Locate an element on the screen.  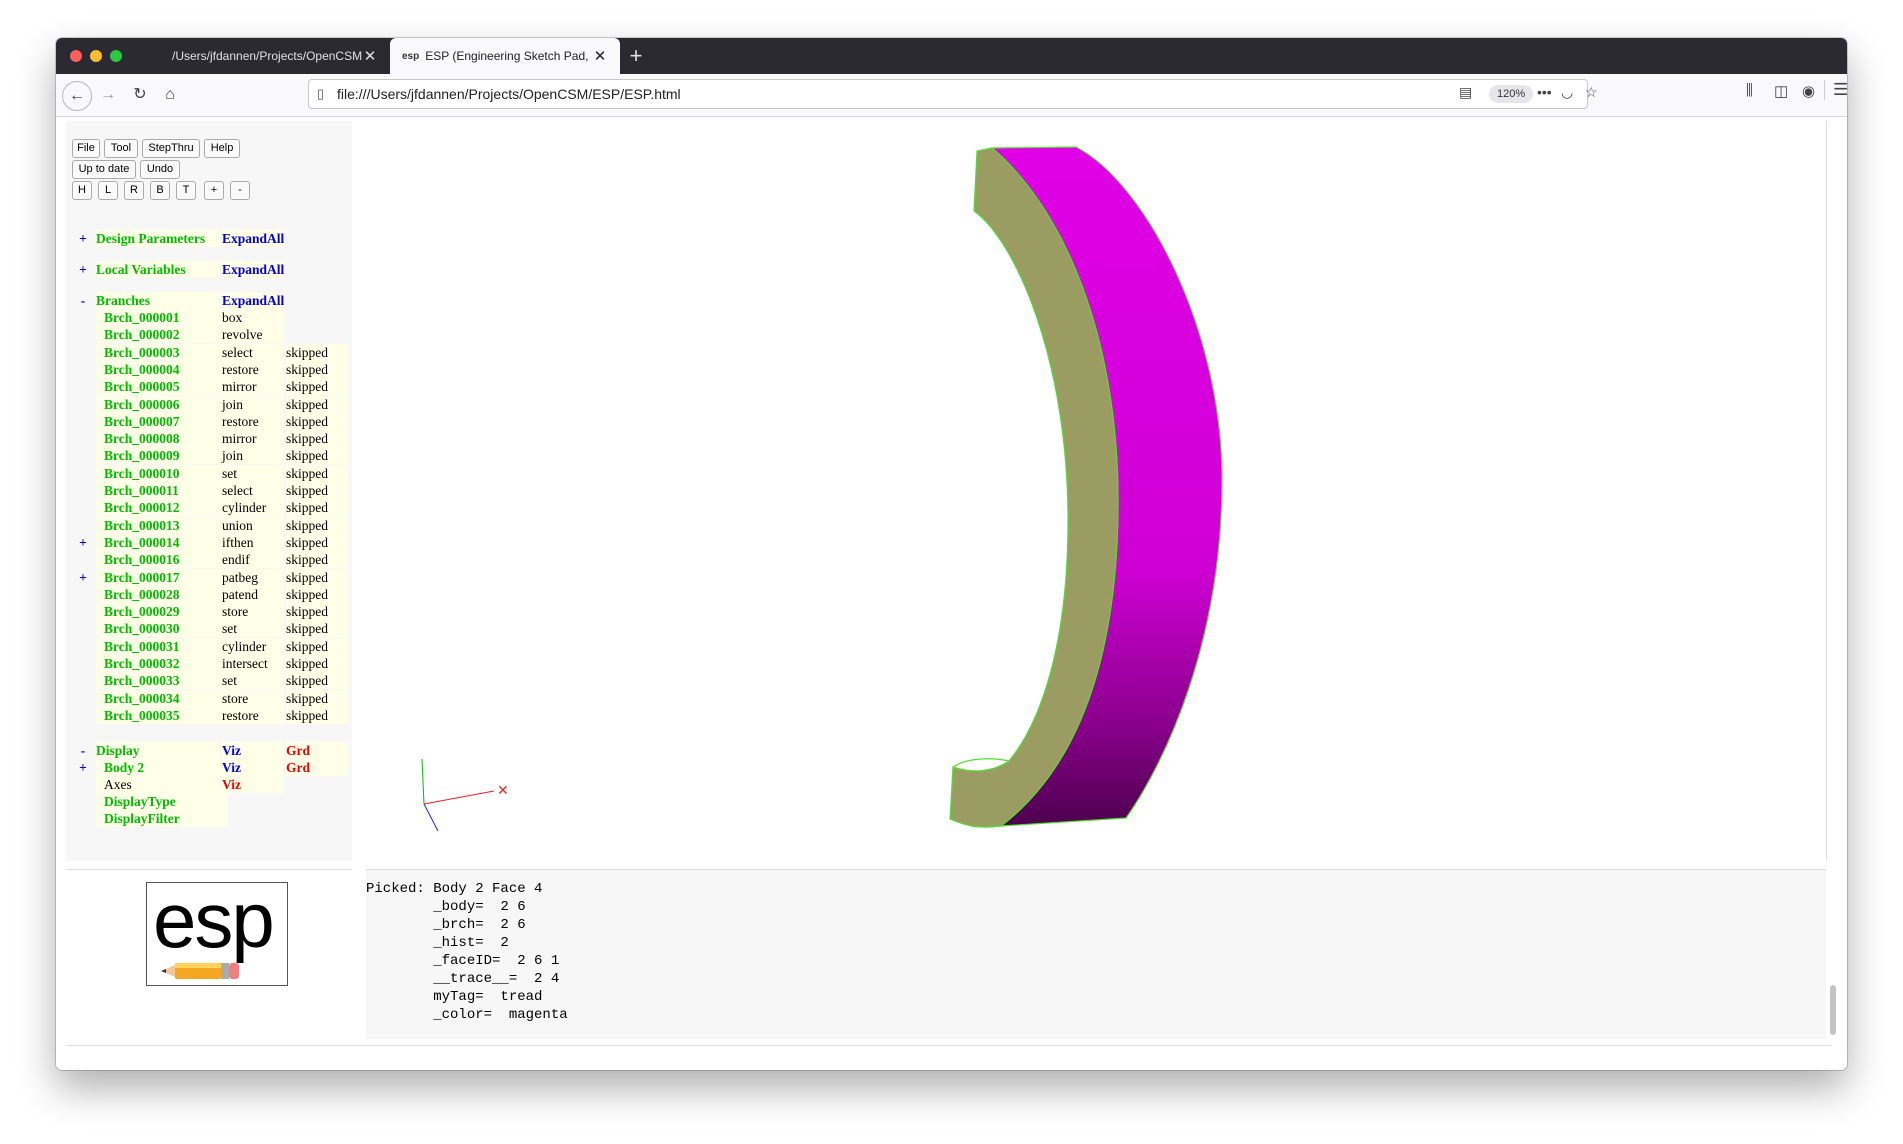
view-bottom-button: B is located at coordinates (160, 190).